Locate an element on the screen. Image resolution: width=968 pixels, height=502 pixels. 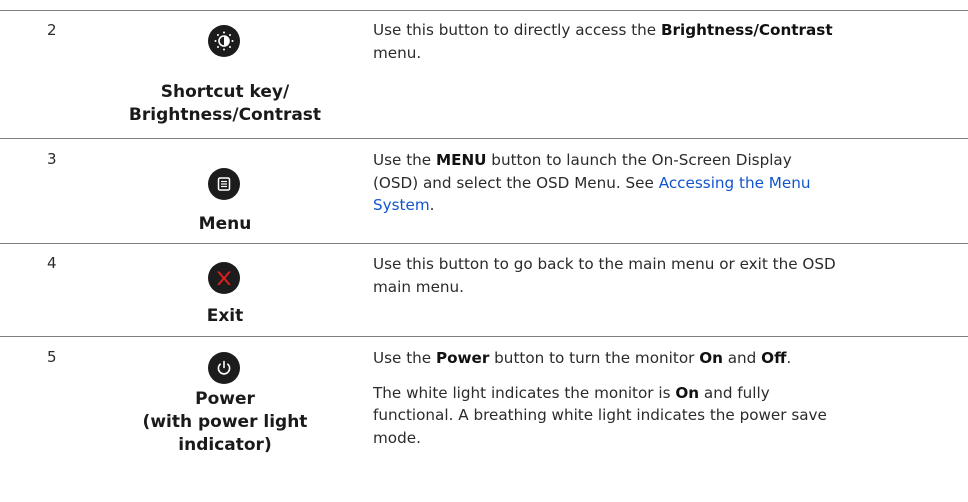
power-icon is located at coordinates (224, 368).